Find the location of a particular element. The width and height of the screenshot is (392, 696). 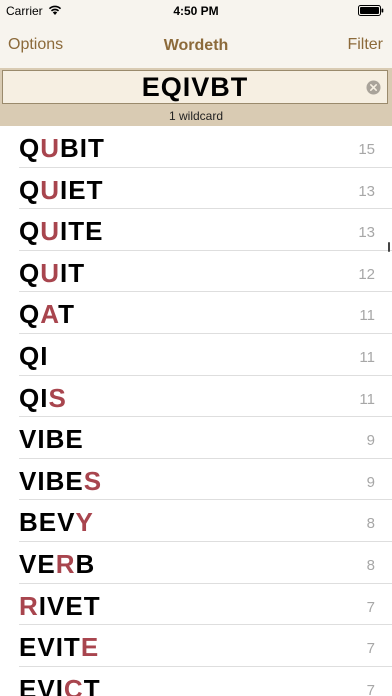

word-text: QI is located at coordinates (33, 356).